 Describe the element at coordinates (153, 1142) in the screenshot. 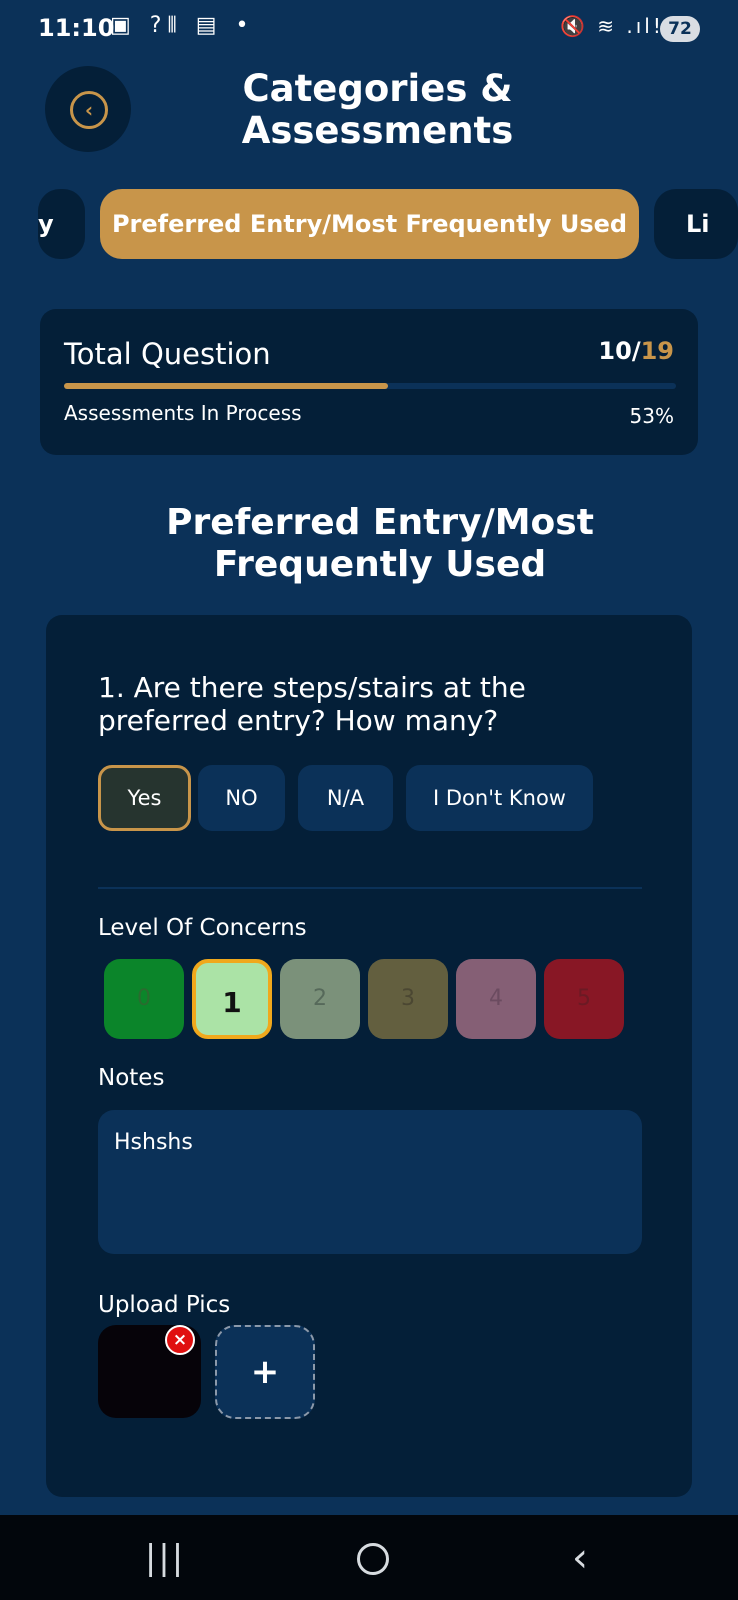

I see `notes-value: Hshshs` at that location.